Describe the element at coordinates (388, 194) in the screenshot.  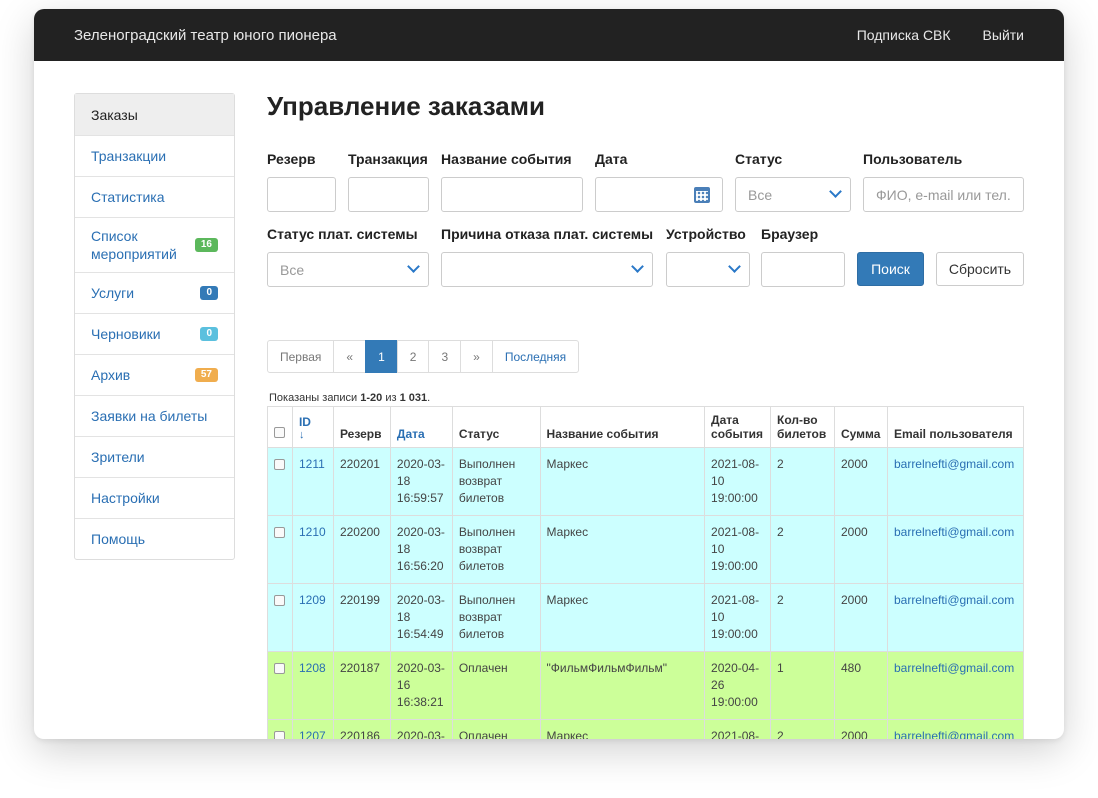
I see `transaction-input` at that location.